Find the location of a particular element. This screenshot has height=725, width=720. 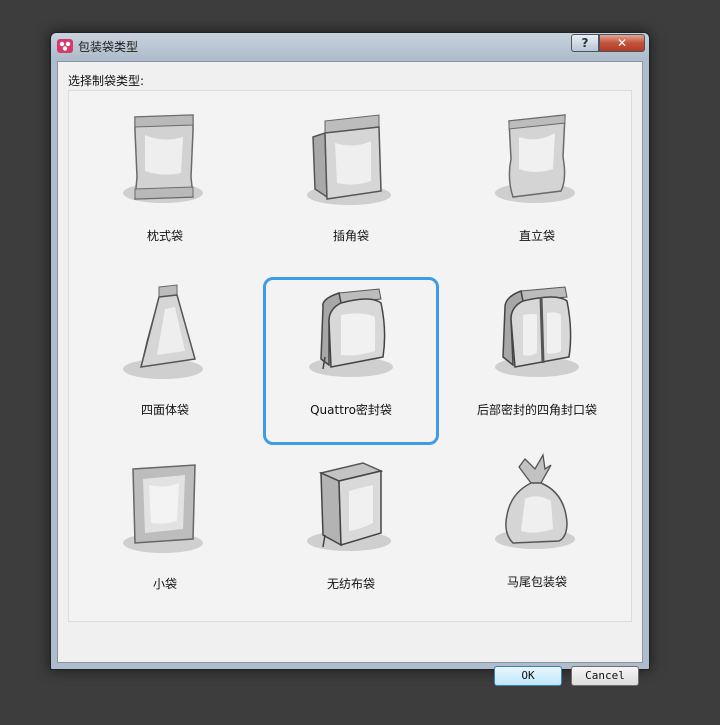

bag-option-sachet: 小袋 is located at coordinates (165, 535).